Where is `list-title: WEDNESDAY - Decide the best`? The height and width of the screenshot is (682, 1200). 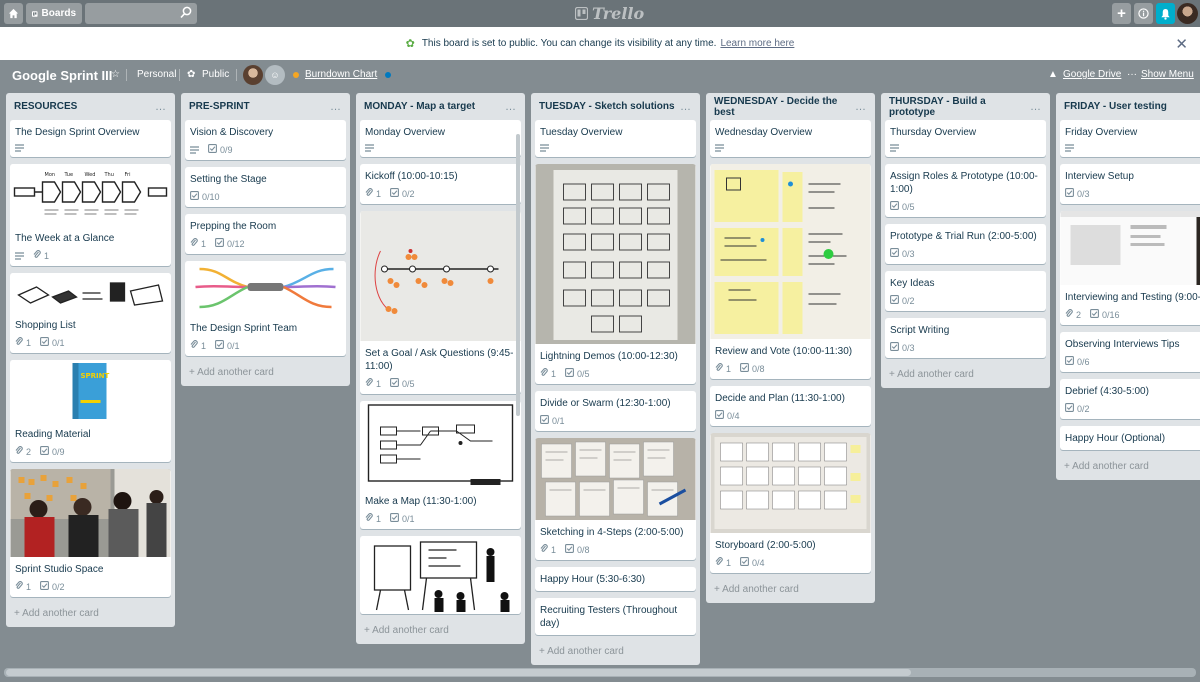 list-title: WEDNESDAY - Decide the best is located at coordinates (784, 107).